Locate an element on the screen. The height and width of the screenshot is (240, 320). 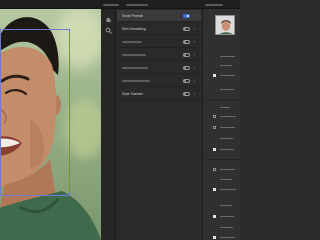
filter-label: Skin Smoothing is located at coordinates (134, 29).